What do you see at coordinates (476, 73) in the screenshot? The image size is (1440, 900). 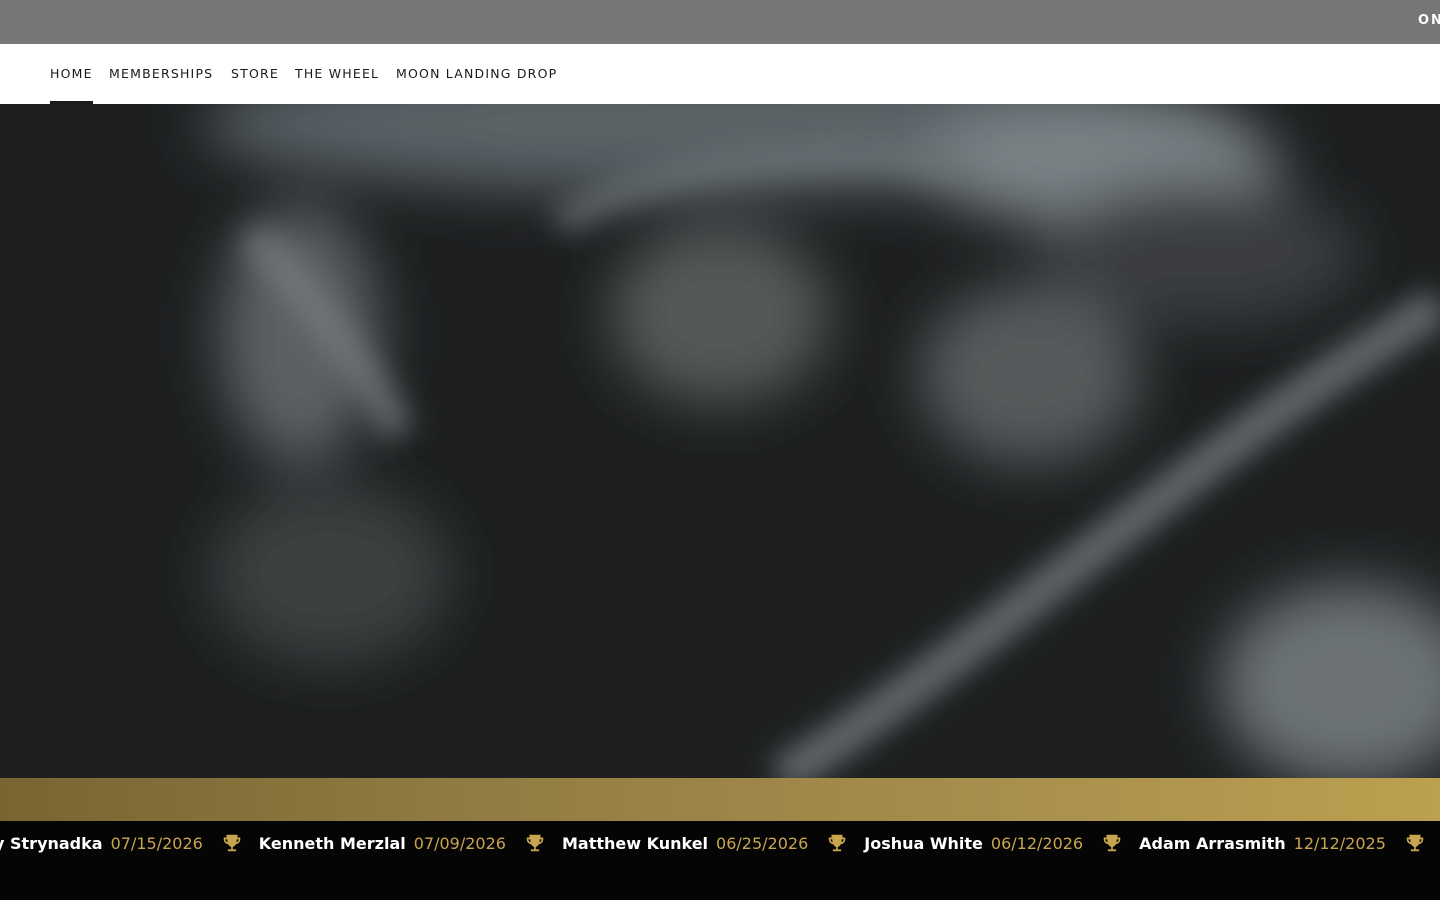 I see `nav-item-moon-landing-drop: MOON LANDING DROP` at bounding box center [476, 73].